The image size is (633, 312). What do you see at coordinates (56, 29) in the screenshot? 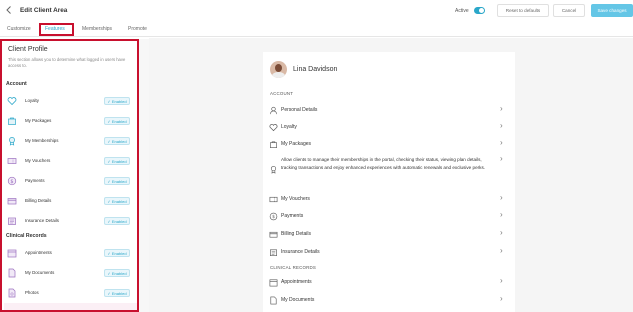
I see `tab-highlight-box` at bounding box center [56, 29].